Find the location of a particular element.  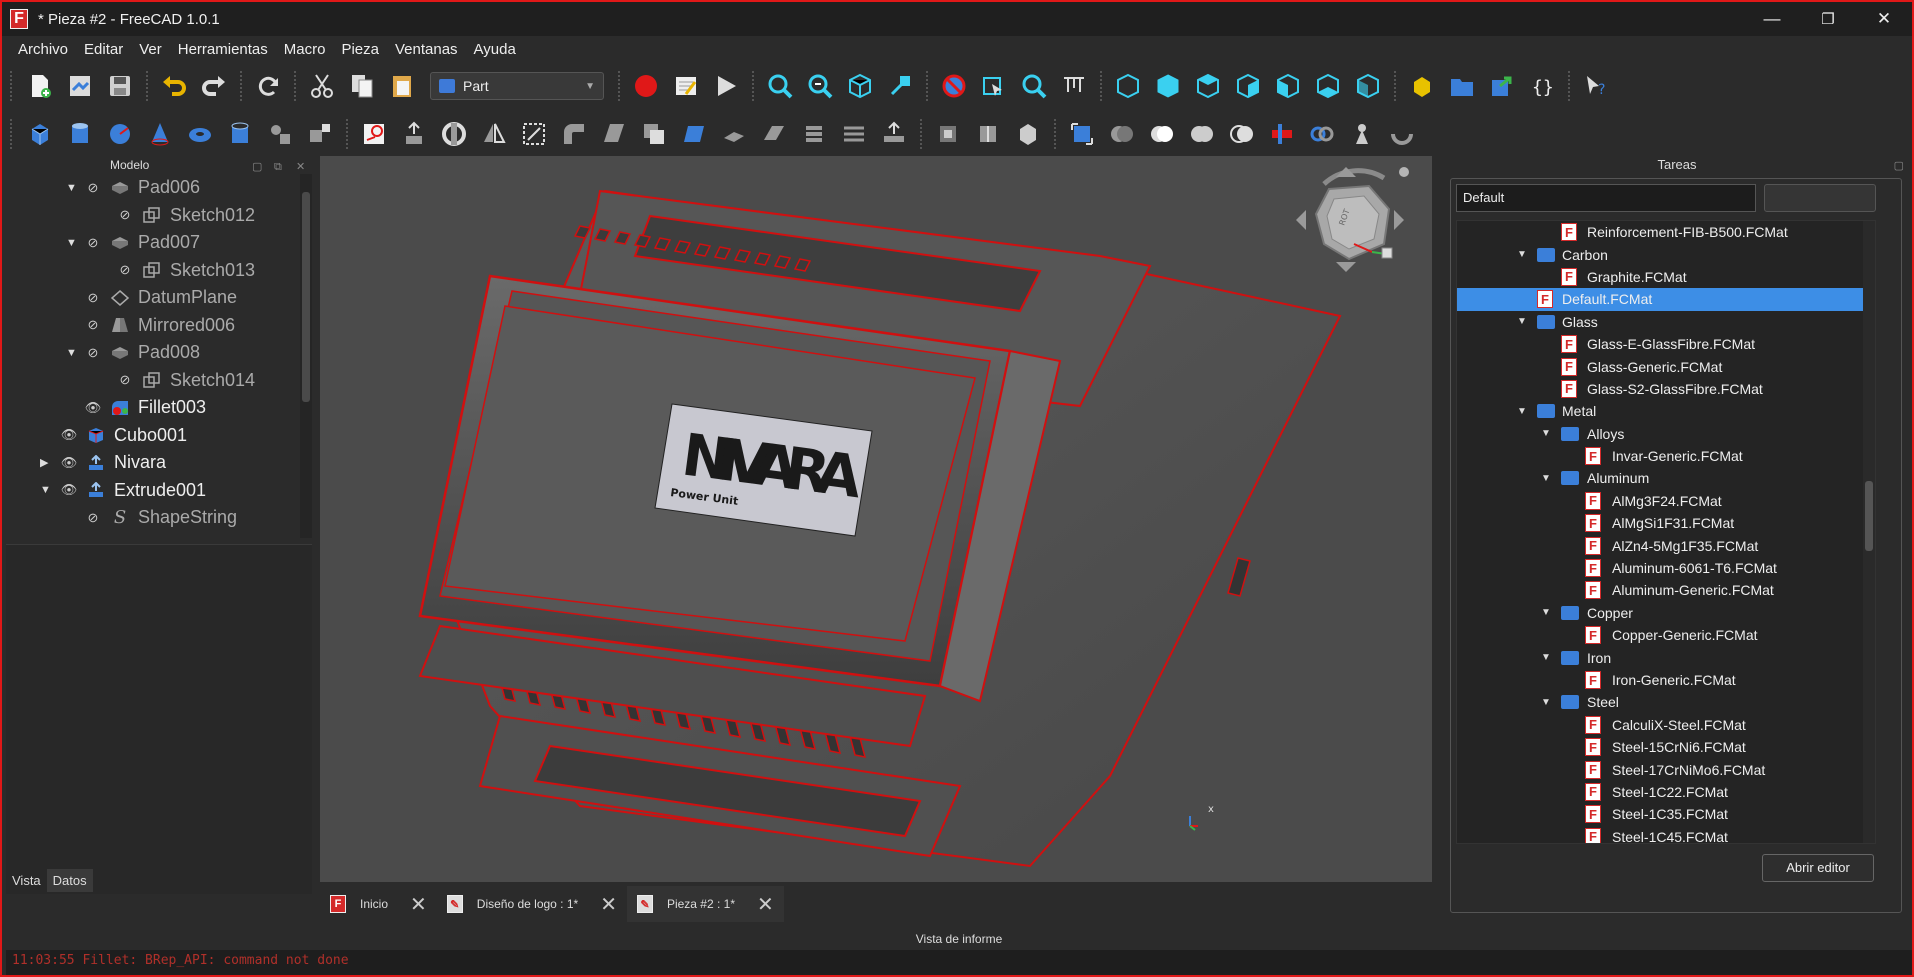

tree-item-pad007: ▼ ⊘ Pad007 is located at coordinates (159, 243).